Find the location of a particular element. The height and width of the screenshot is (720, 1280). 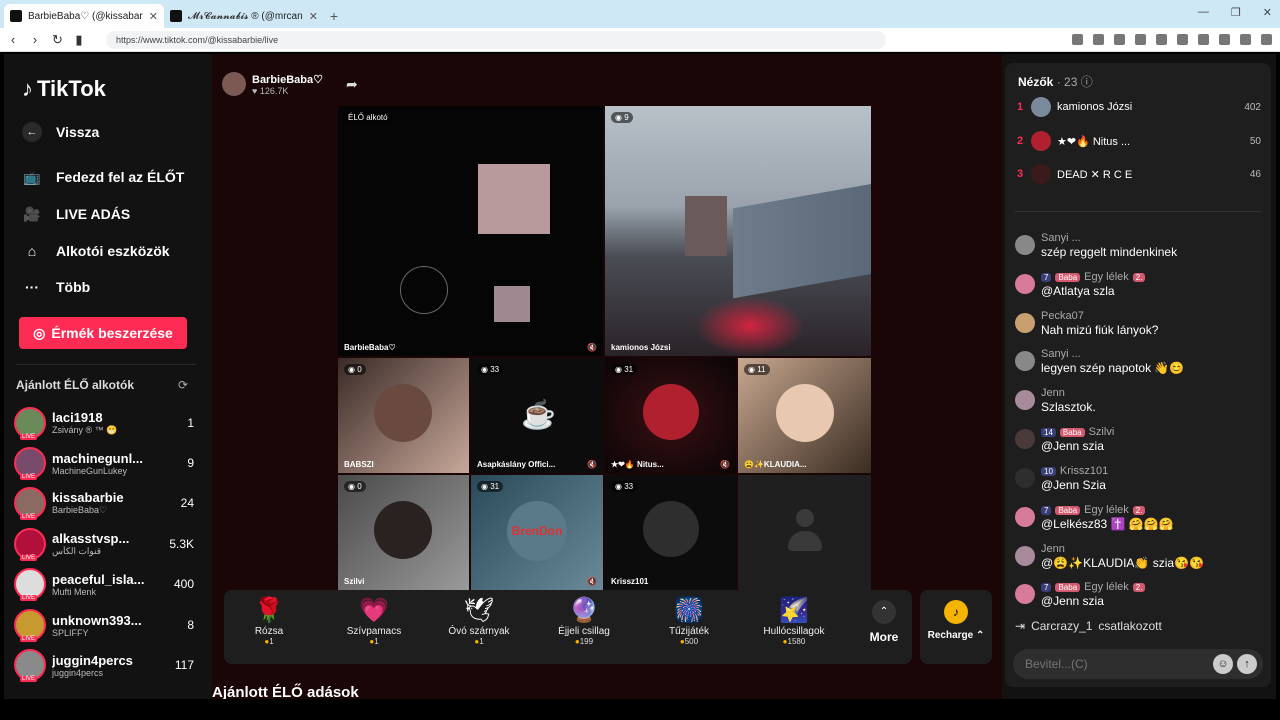

chat-message: Pecka07 Nah mizú fiúk lányok? is located at coordinates (1138, 324).